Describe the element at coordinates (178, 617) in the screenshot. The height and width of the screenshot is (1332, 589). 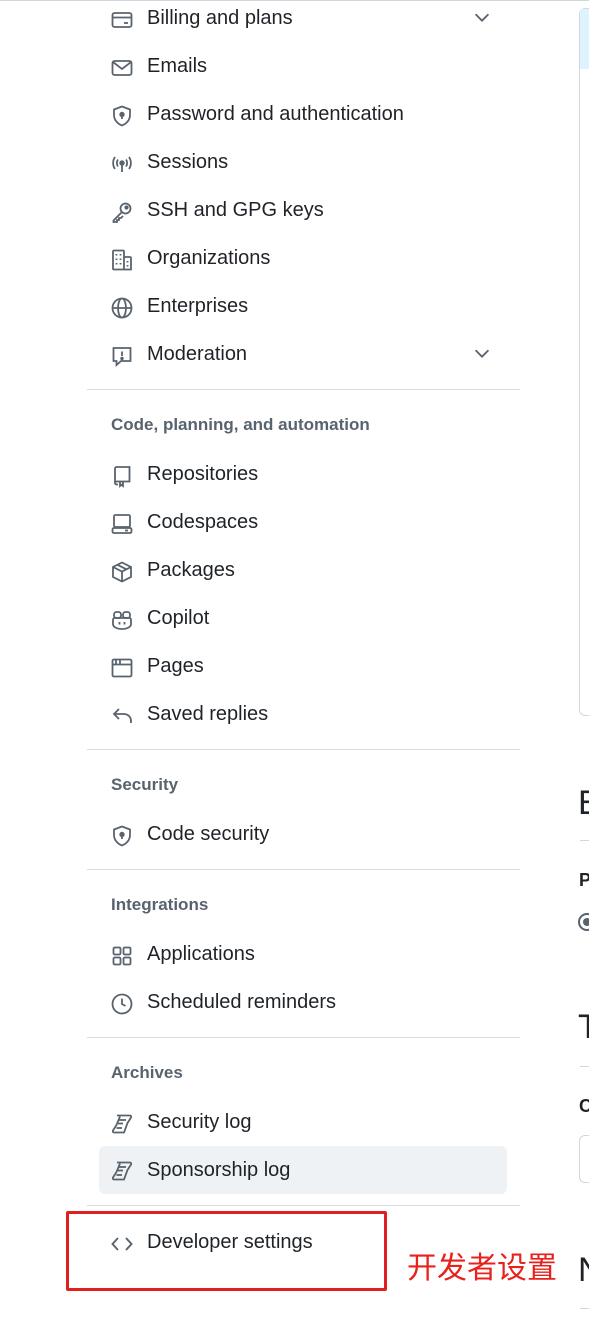
I see `sidebar-item-label: Copilot` at that location.